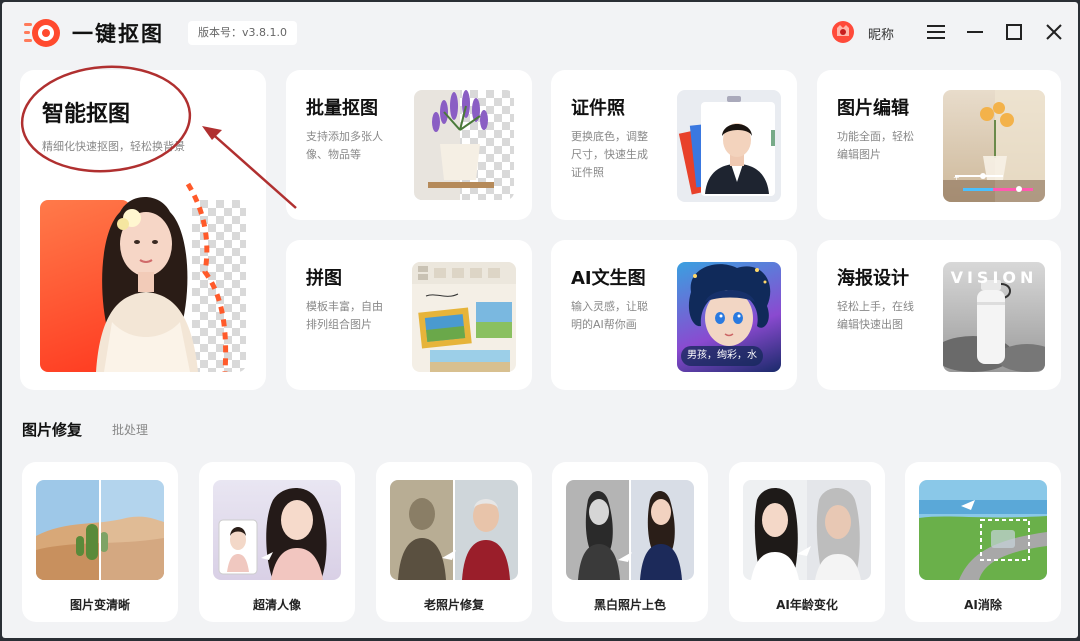 This screenshot has height=641, width=1080. What do you see at coordinates (674, 145) in the screenshot?
I see `feature-card-id-photo: 证件照 更换底色，调整 尺寸，快速生成 证件照` at bounding box center [674, 145].